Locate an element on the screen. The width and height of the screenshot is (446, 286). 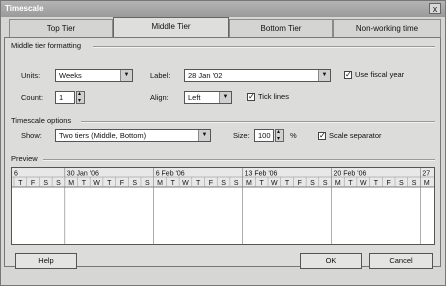
week-label: 30 Jan '06 is located at coordinates (83, 174).